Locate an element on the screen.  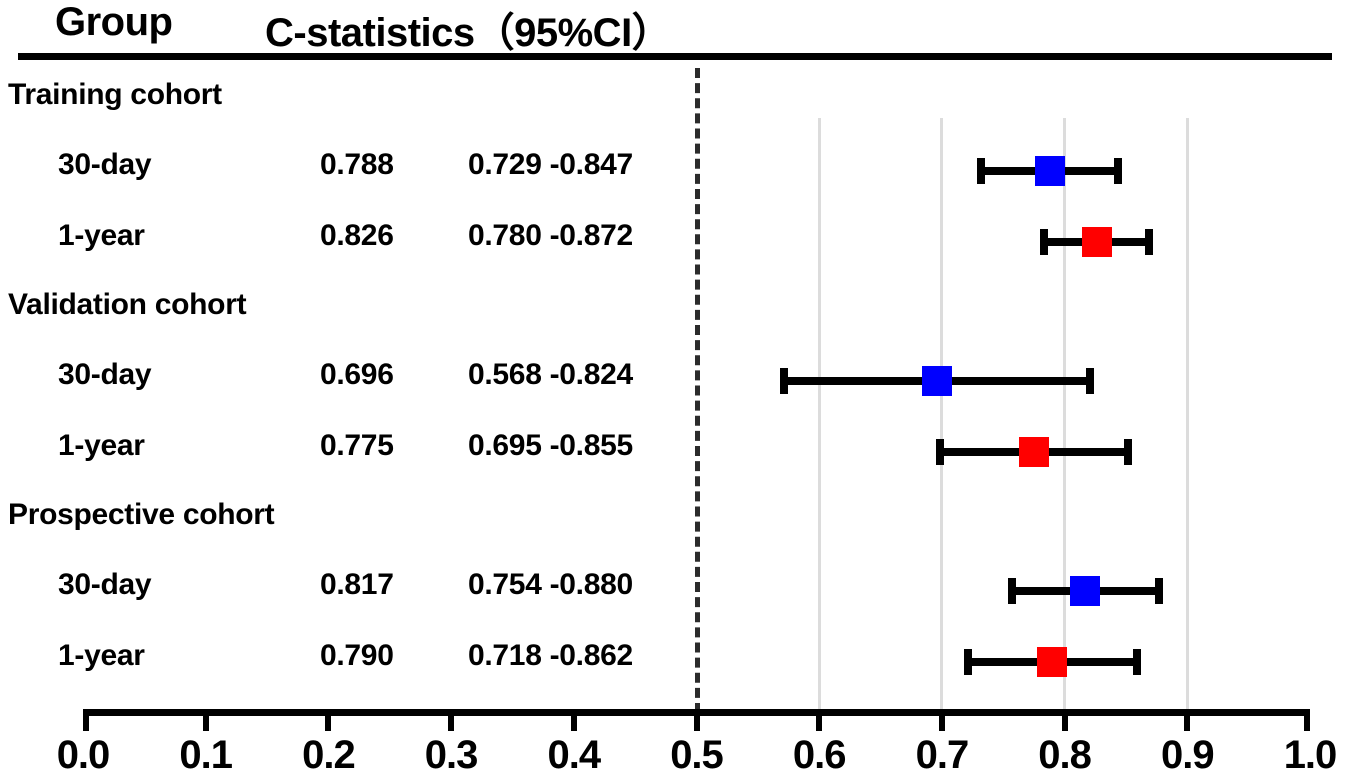
x-axis-tick-label: 0.0 is located at coordinates (83, 755).